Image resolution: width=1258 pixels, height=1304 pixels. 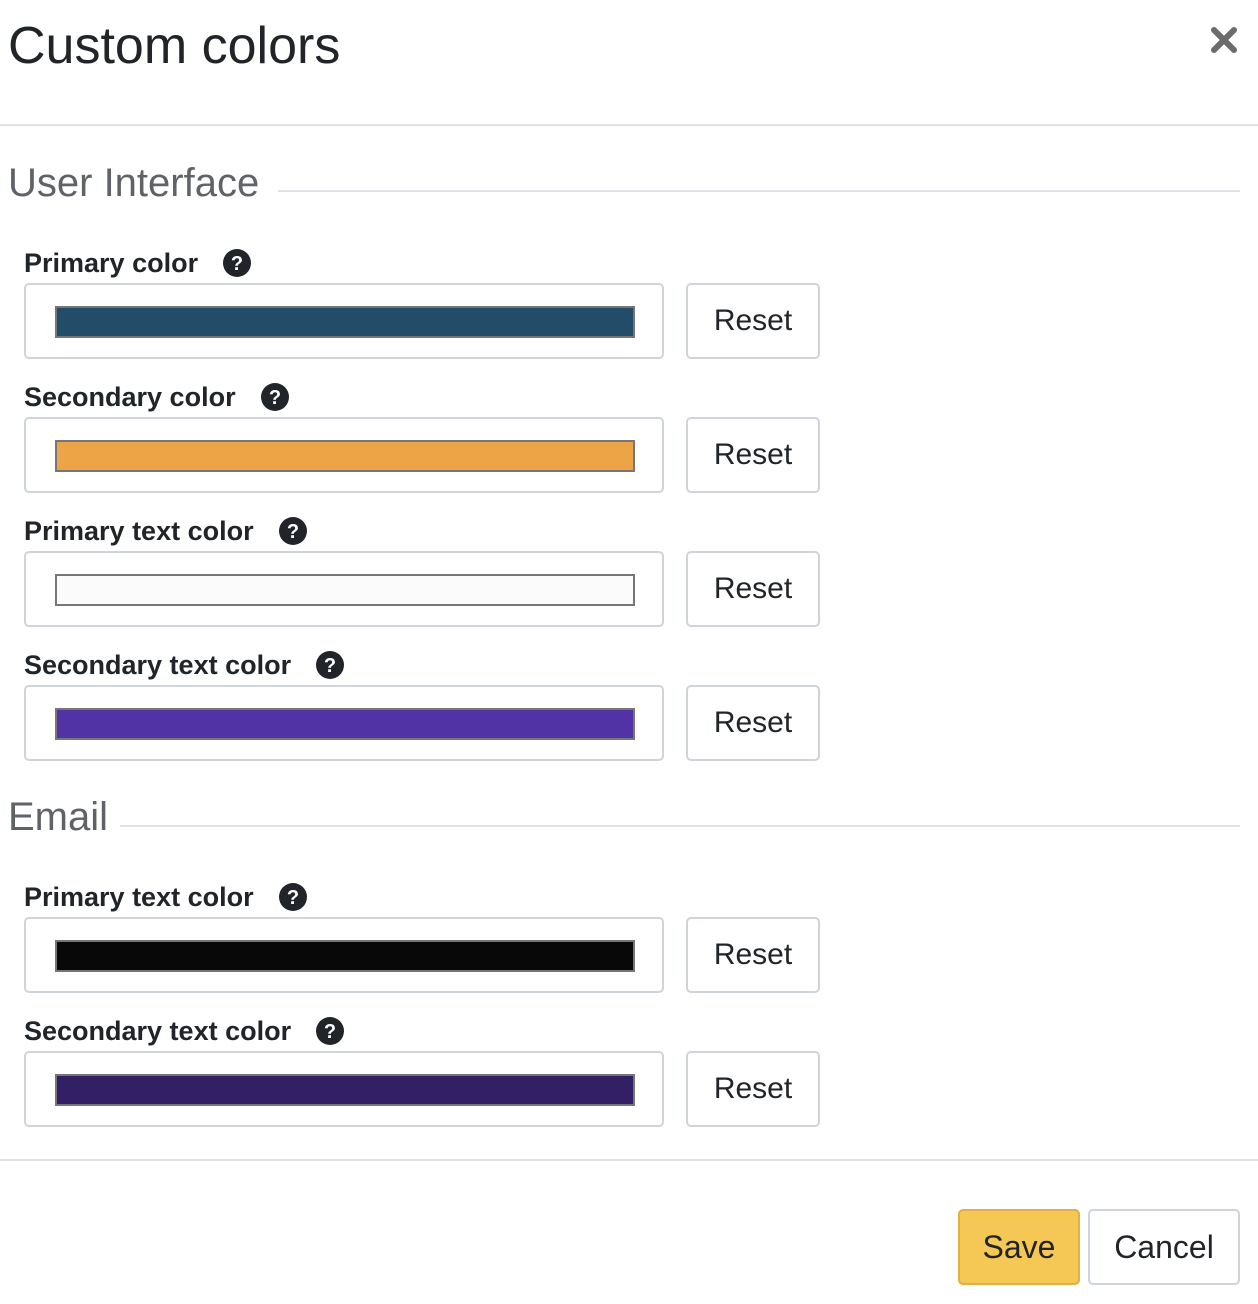 I want to click on legend-text: Email, so click(x=58, y=817).